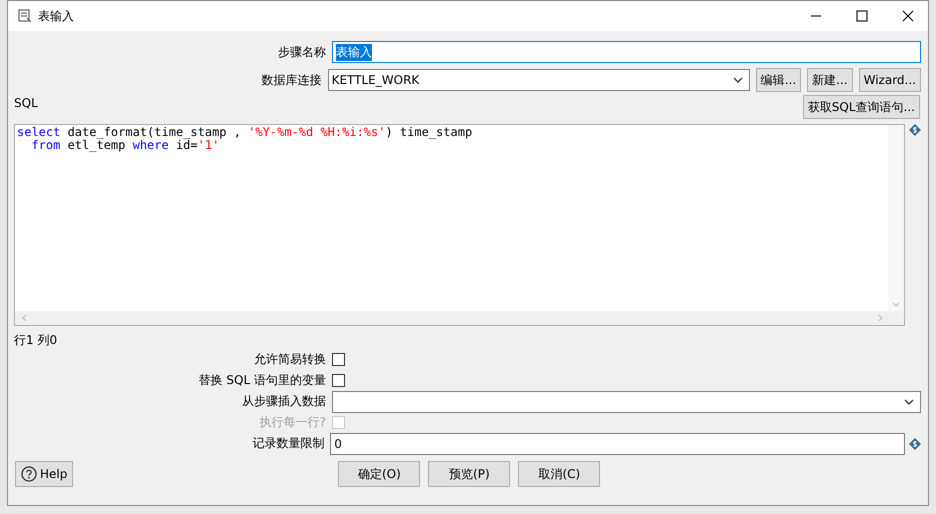  What do you see at coordinates (626, 401) in the screenshot?
I see `step-dropdown` at bounding box center [626, 401].